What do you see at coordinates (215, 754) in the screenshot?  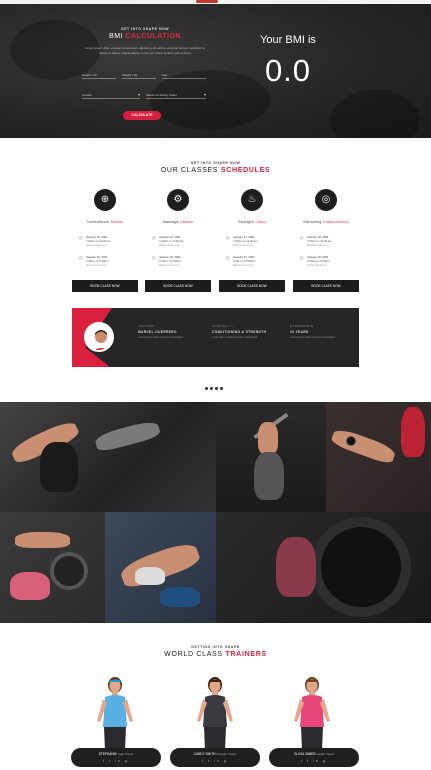 I see `trainer-name: CANDY SMITH Strength Trainer` at bounding box center [215, 754].